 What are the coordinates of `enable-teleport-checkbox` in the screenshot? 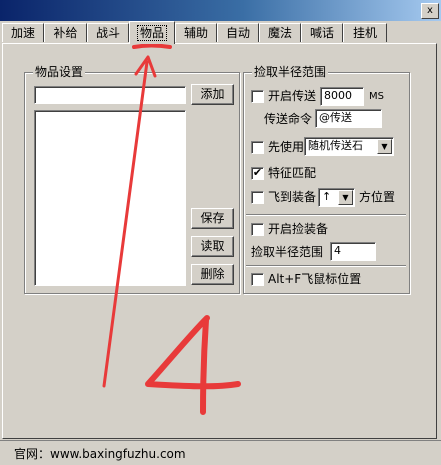 It's located at (257, 96).